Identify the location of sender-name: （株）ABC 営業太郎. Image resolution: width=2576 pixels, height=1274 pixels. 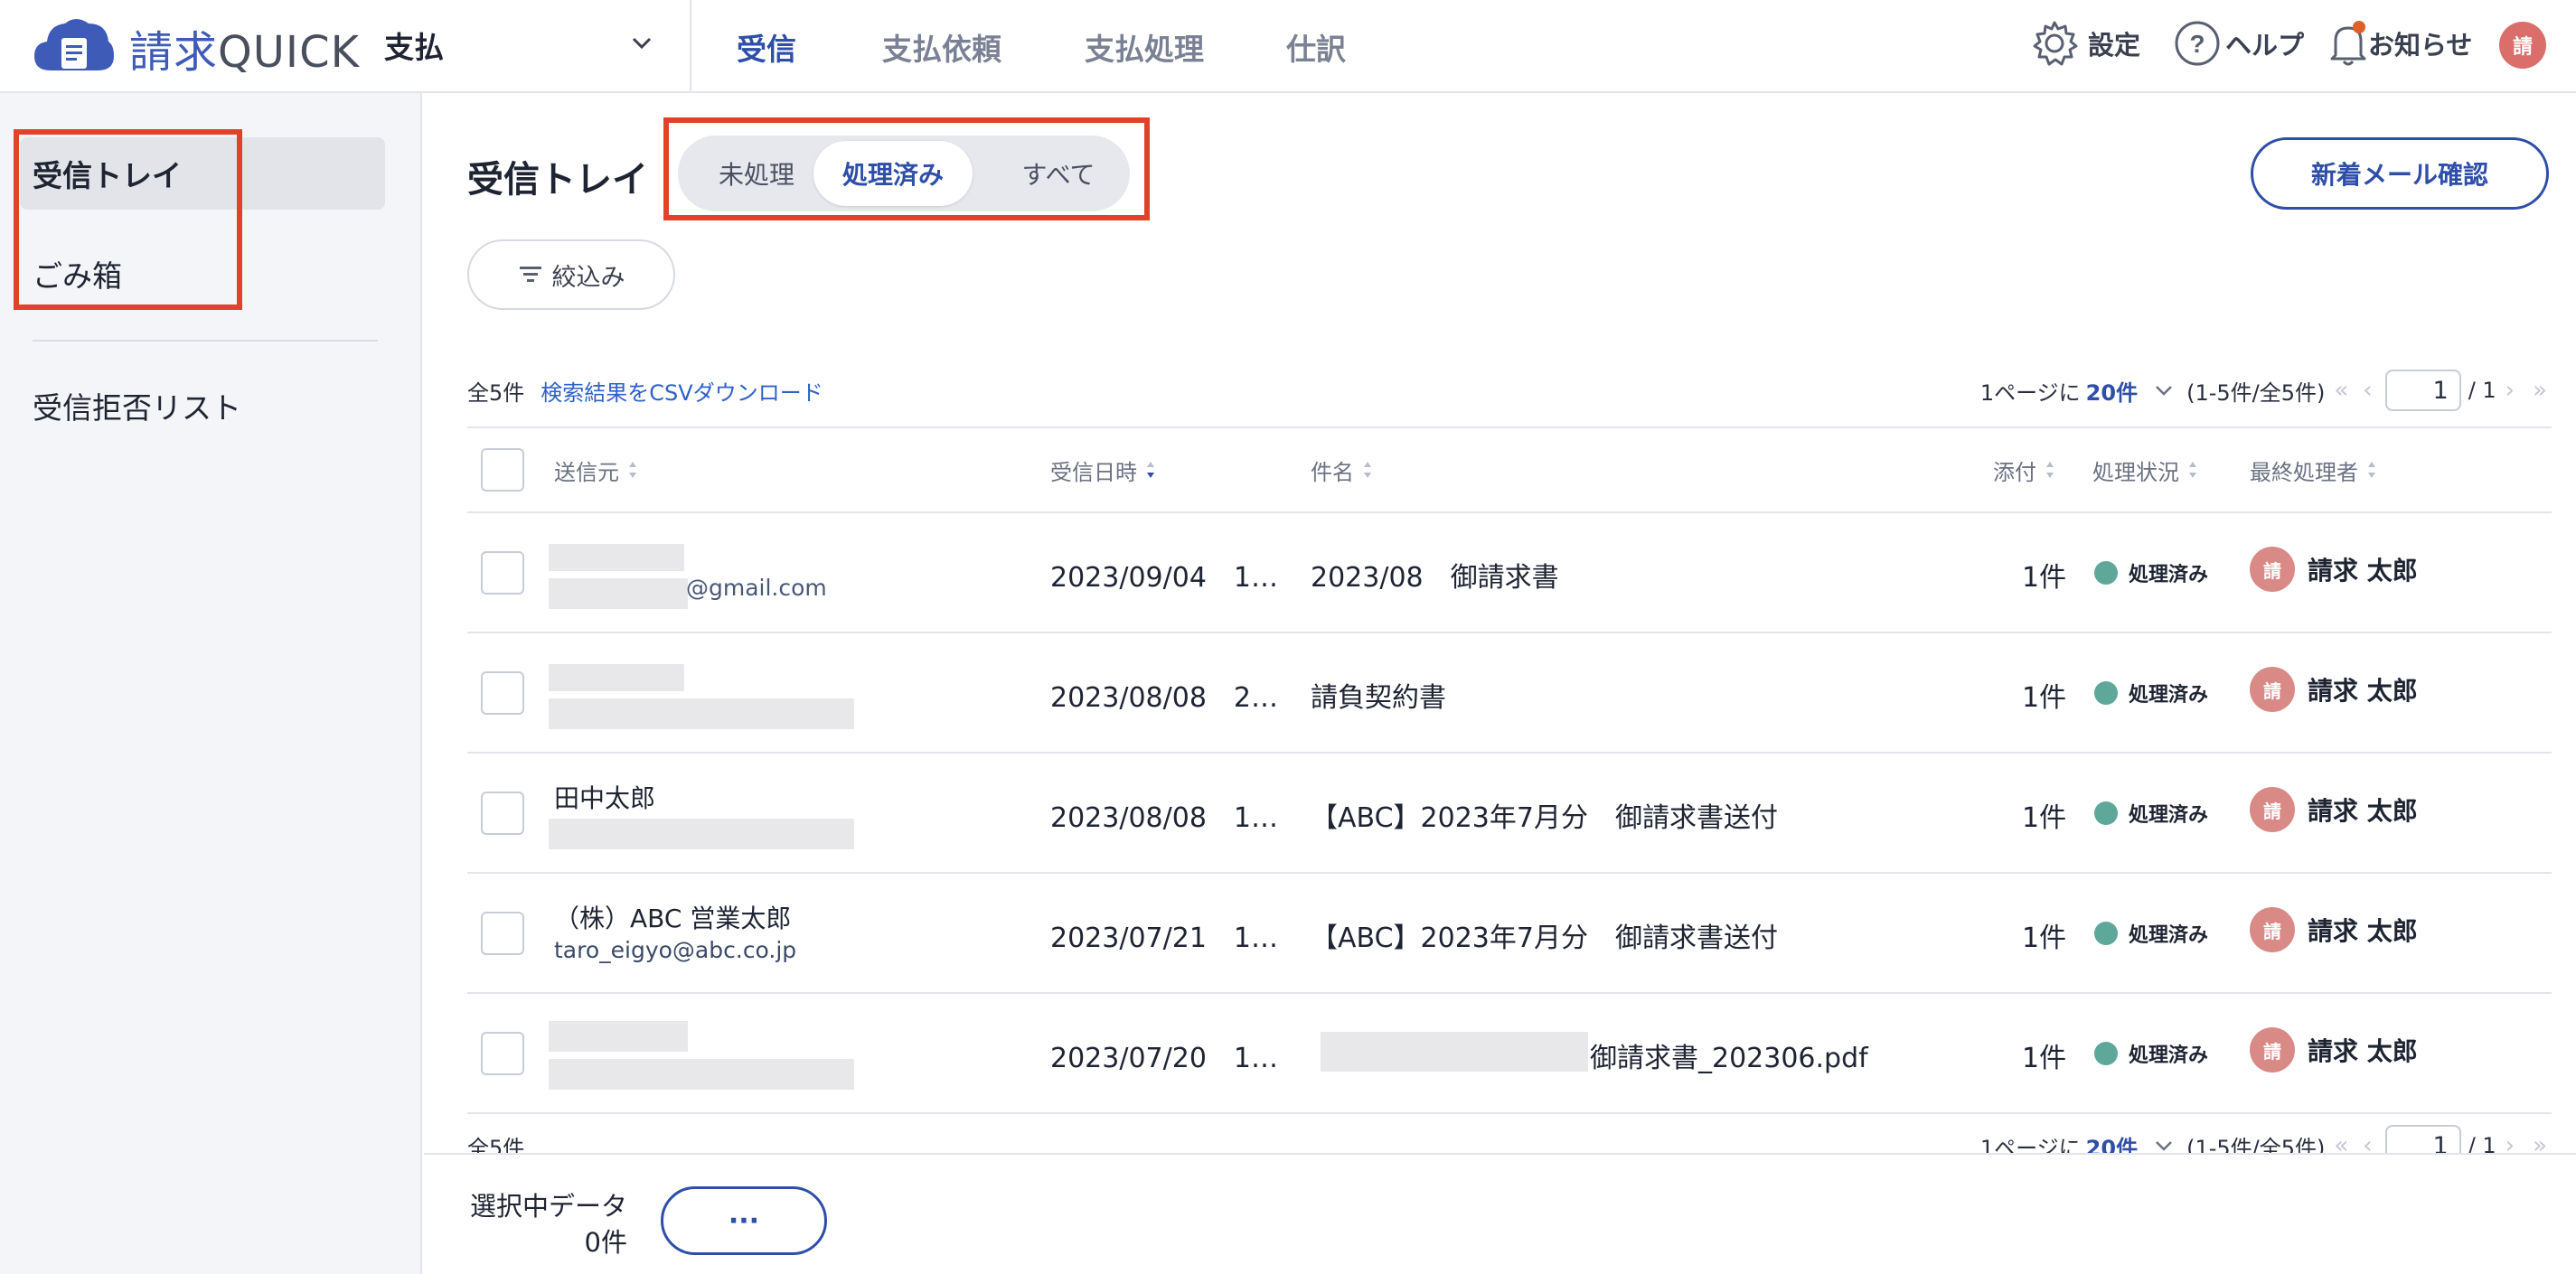
(673, 918).